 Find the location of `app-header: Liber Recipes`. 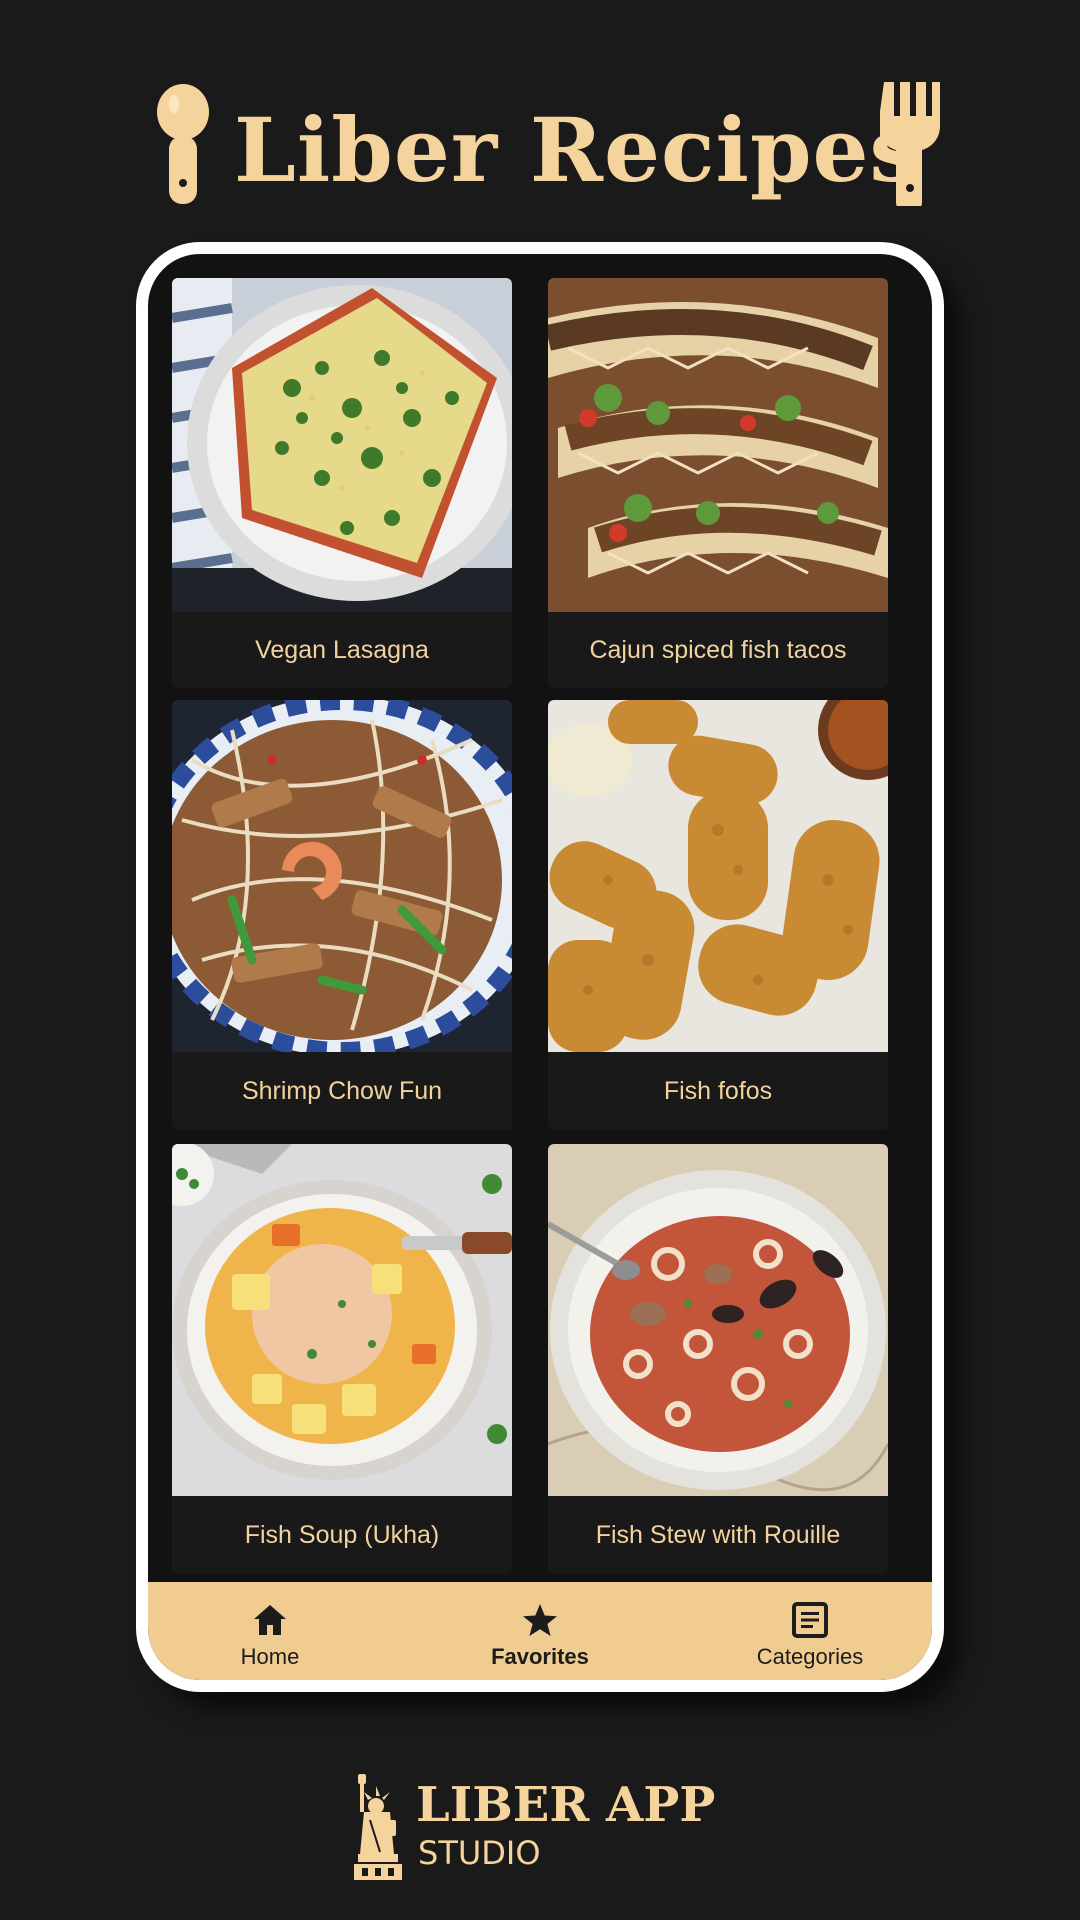

app-header: Liber Recipes is located at coordinates (540, 143).